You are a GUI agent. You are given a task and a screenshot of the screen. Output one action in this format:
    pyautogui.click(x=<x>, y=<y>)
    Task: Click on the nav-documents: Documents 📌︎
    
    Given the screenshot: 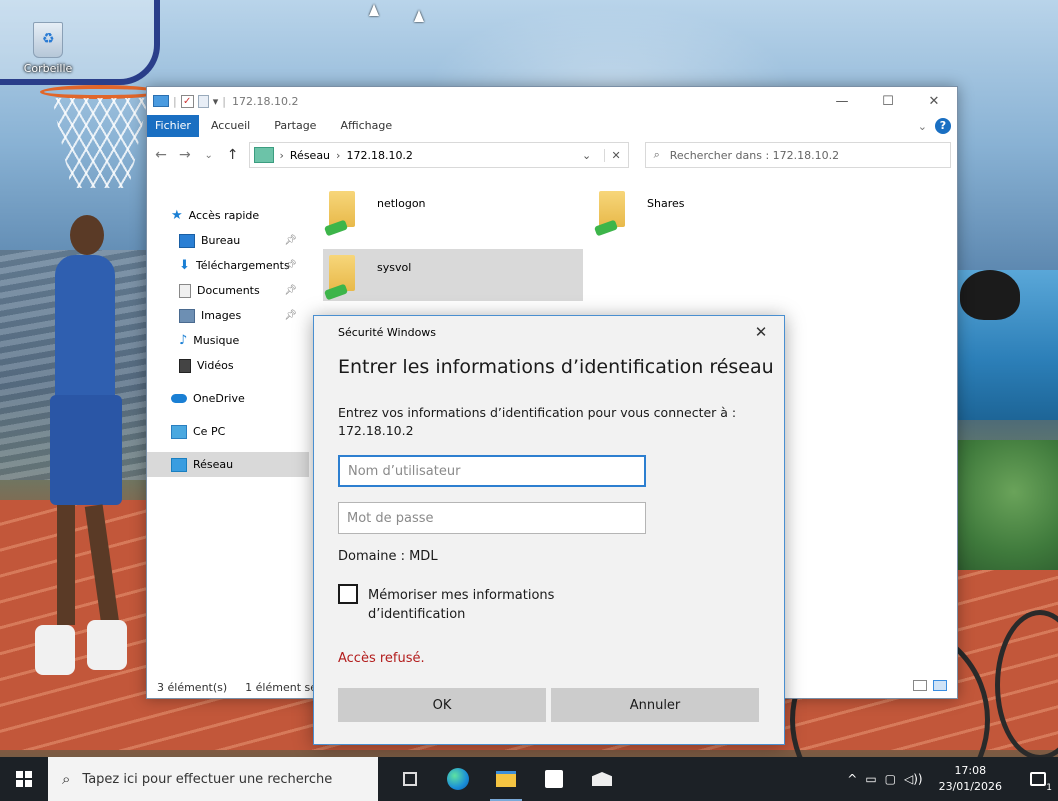 What is the action you would take?
    pyautogui.click(x=228, y=290)
    